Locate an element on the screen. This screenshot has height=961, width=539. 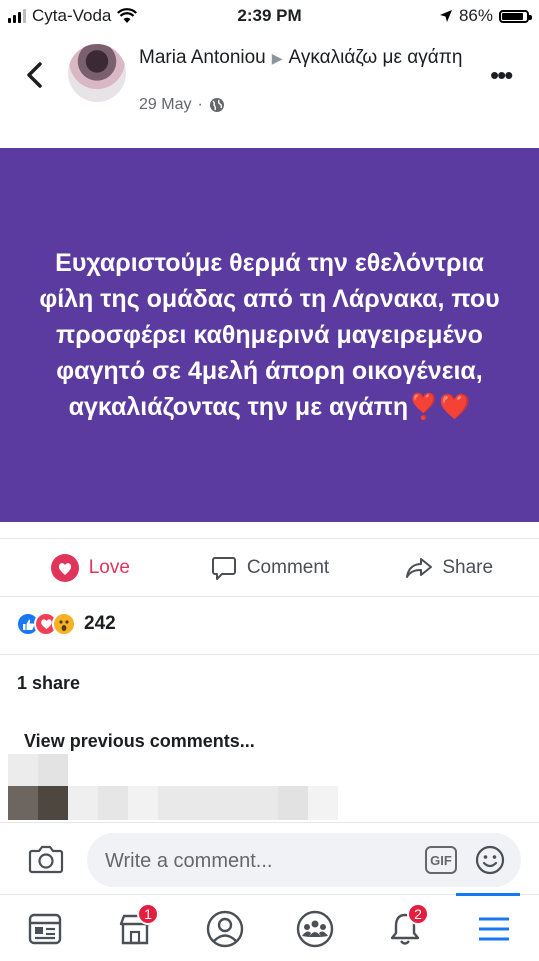
back-button is located at coordinates (35, 75).